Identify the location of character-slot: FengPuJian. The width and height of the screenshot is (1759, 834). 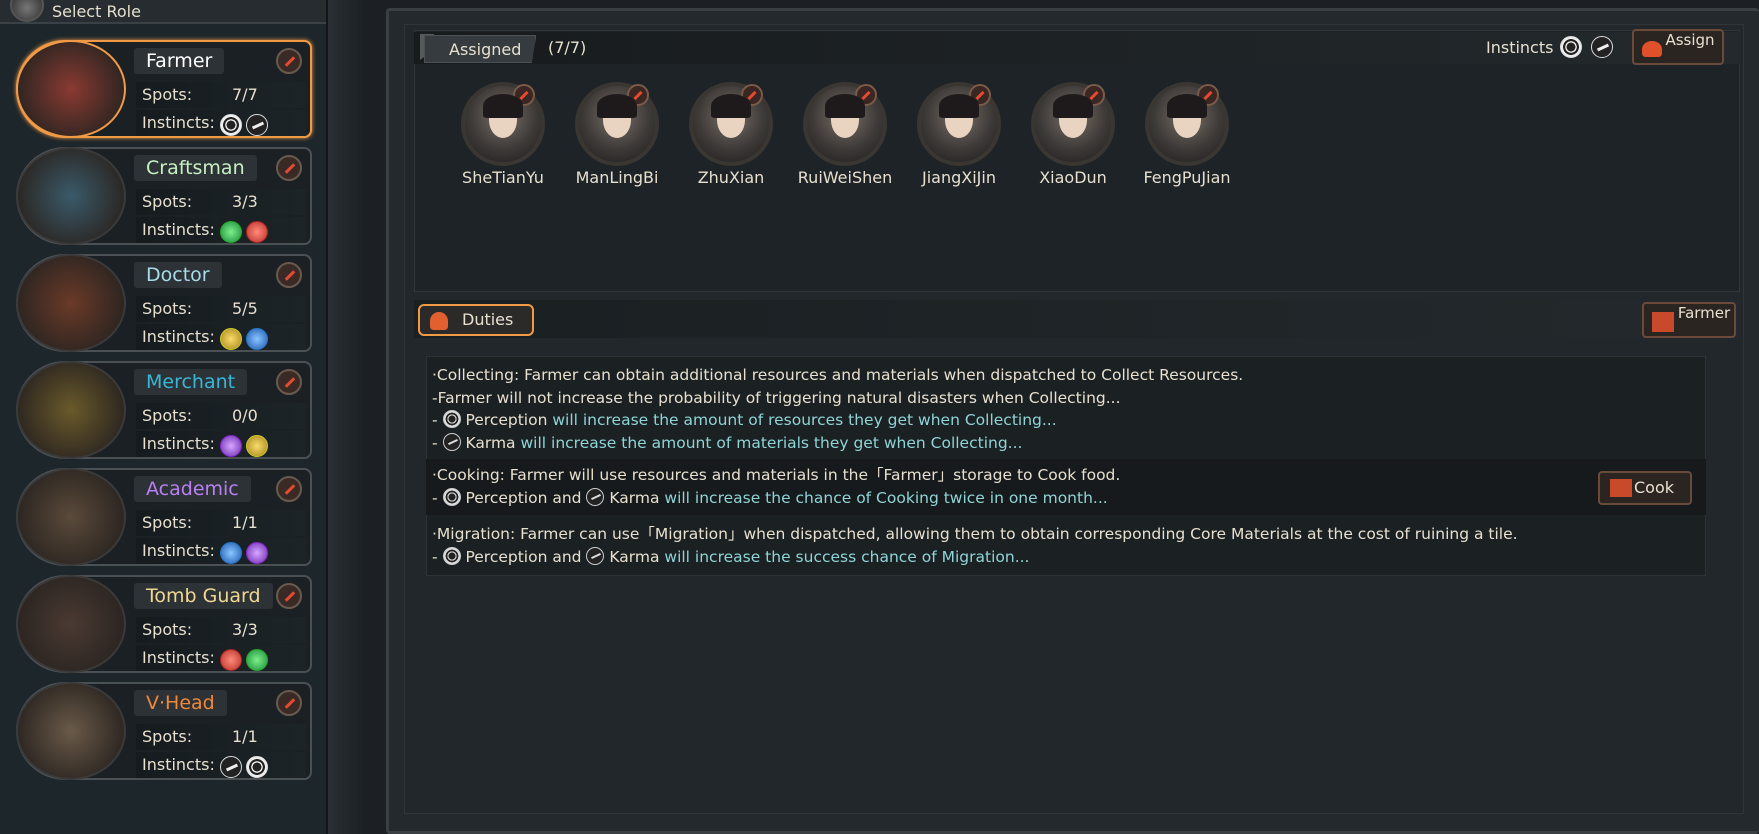
(1187, 134).